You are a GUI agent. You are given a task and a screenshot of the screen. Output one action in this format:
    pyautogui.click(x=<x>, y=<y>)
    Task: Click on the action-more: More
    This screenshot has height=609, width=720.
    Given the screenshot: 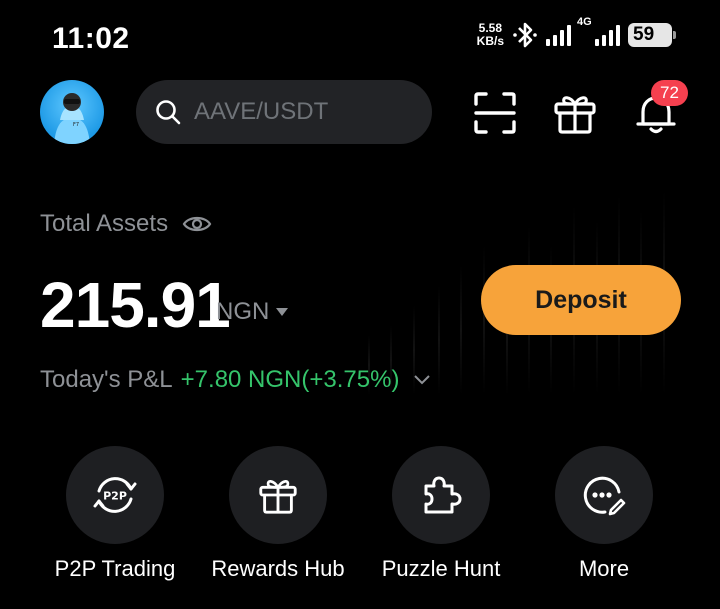 What is the action you would take?
    pyautogui.click(x=604, y=514)
    